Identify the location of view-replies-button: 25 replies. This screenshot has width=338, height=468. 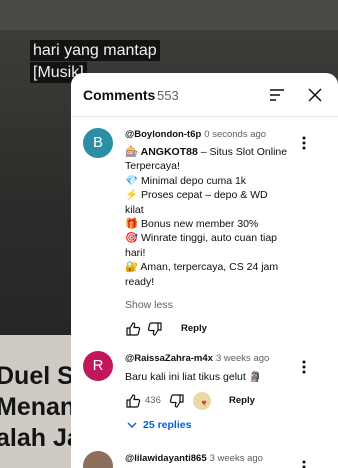
(159, 425).